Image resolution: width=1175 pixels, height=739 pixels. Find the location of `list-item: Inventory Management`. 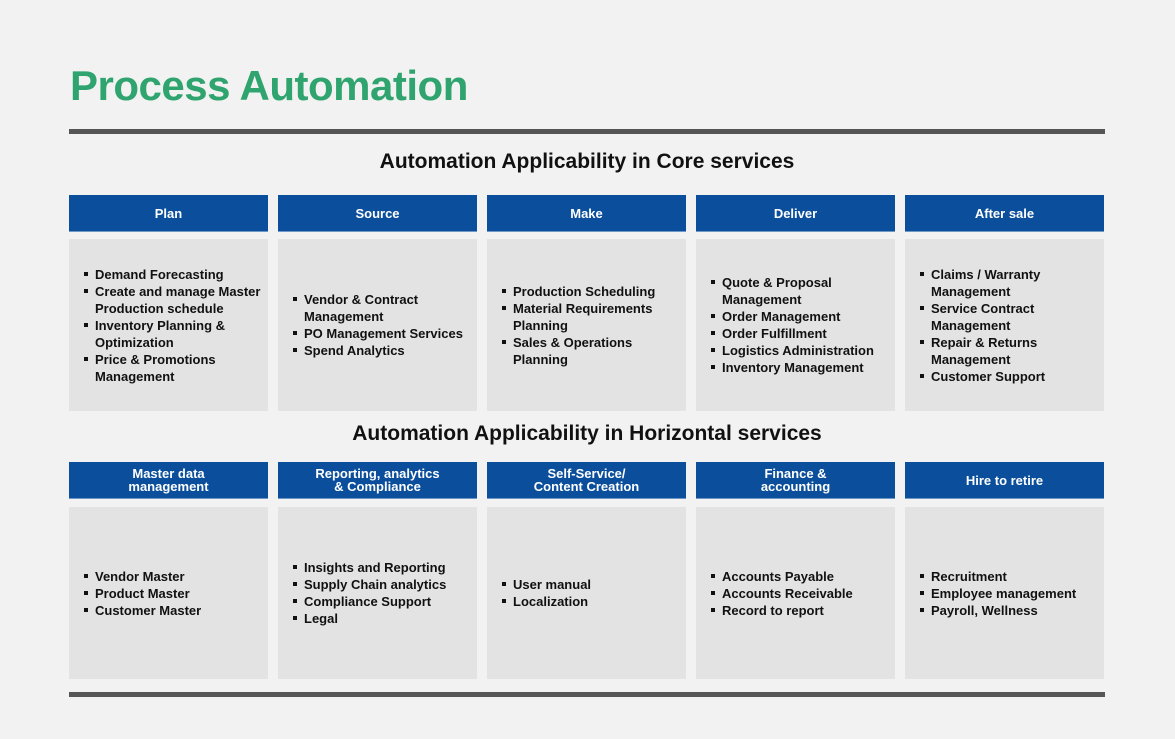

list-item: Inventory Management is located at coordinates (803, 367).